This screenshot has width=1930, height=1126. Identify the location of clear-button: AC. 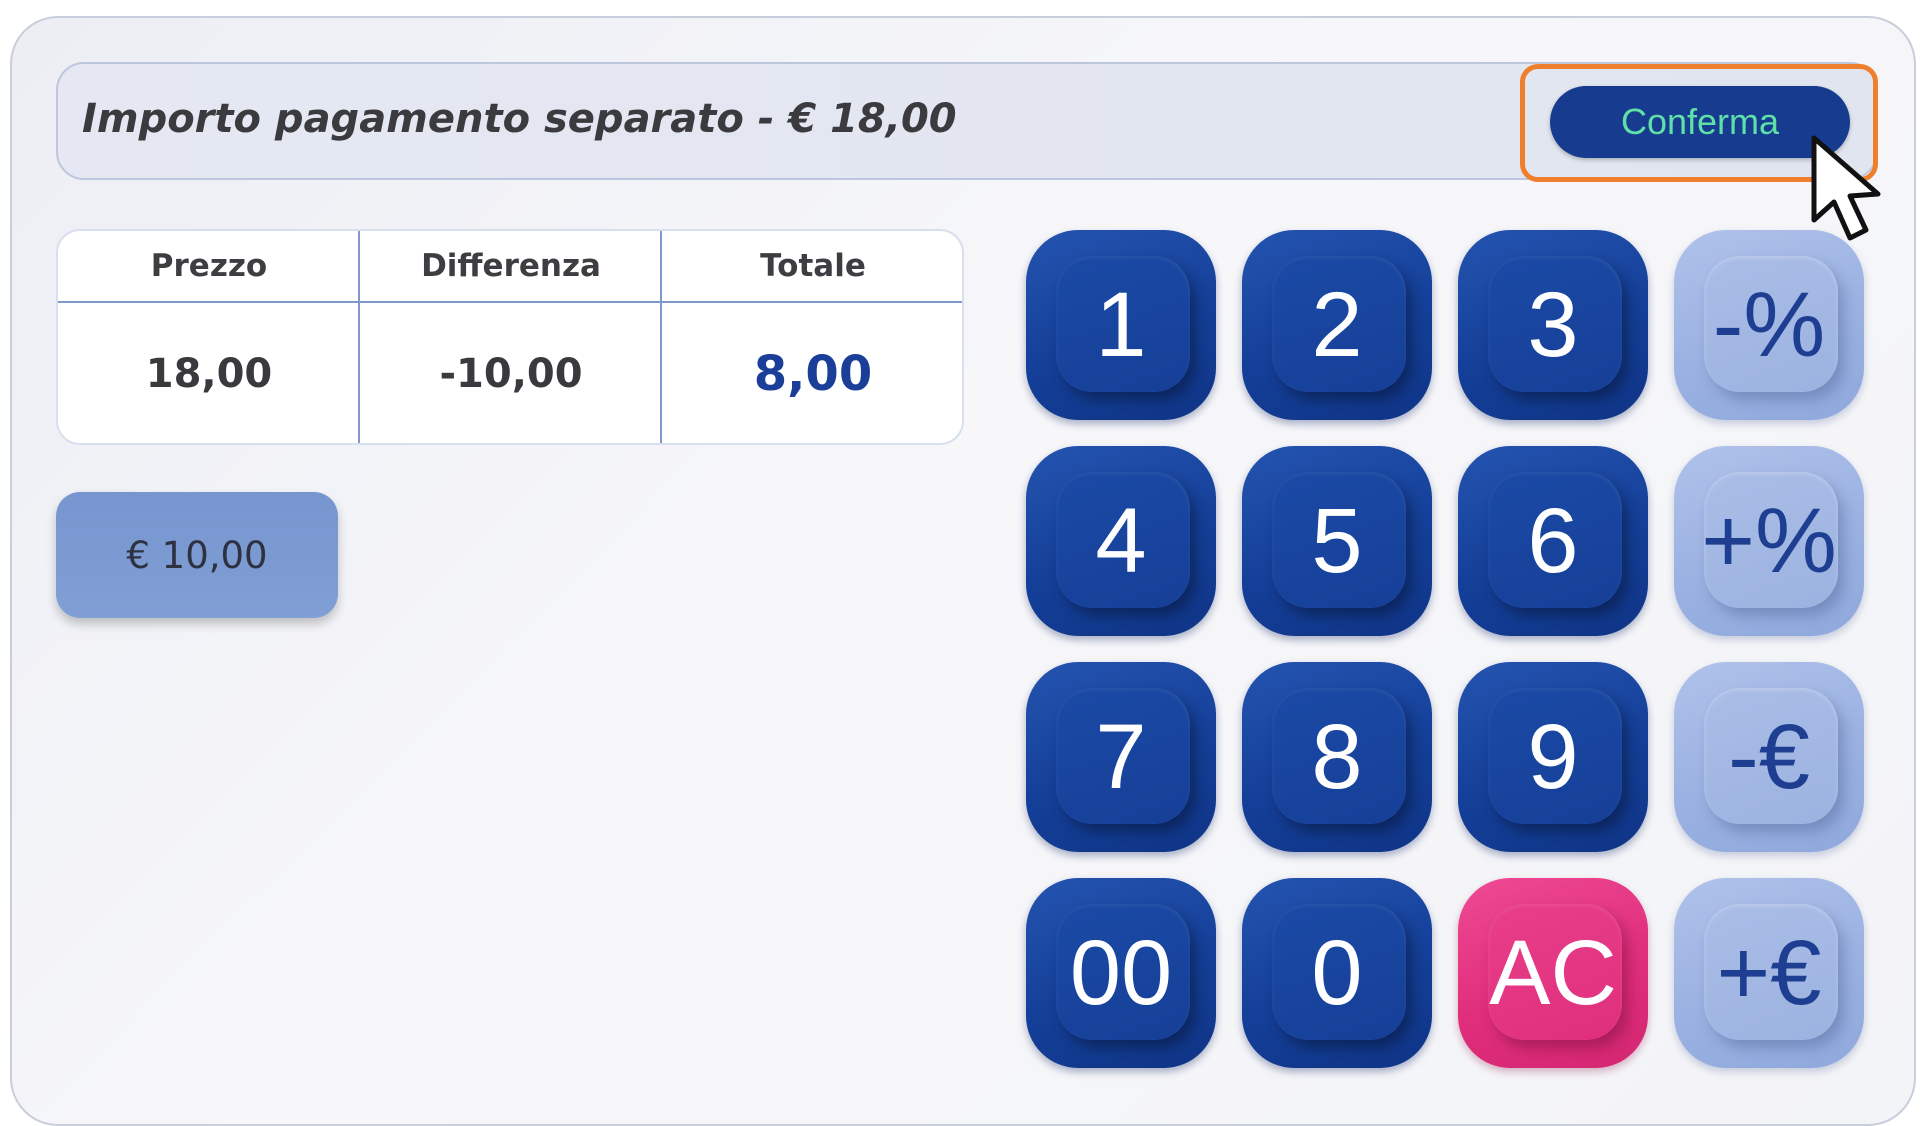
(1553, 973).